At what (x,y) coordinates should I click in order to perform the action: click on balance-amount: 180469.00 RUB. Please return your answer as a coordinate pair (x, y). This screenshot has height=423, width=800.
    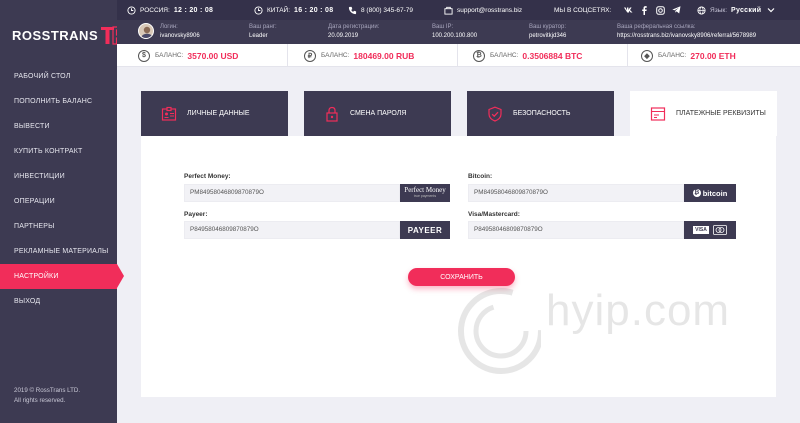
    Looking at the image, I should click on (384, 55).